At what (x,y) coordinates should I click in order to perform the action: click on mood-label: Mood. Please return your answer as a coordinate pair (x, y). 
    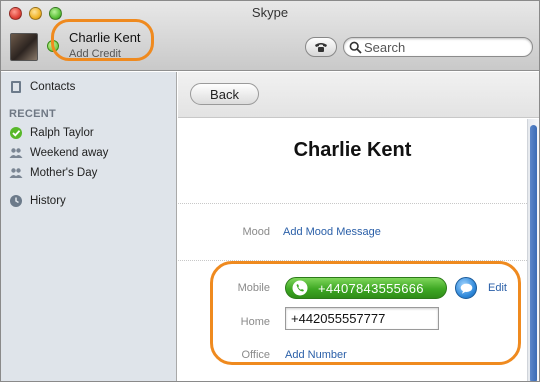
    Looking at the image, I should click on (256, 232).